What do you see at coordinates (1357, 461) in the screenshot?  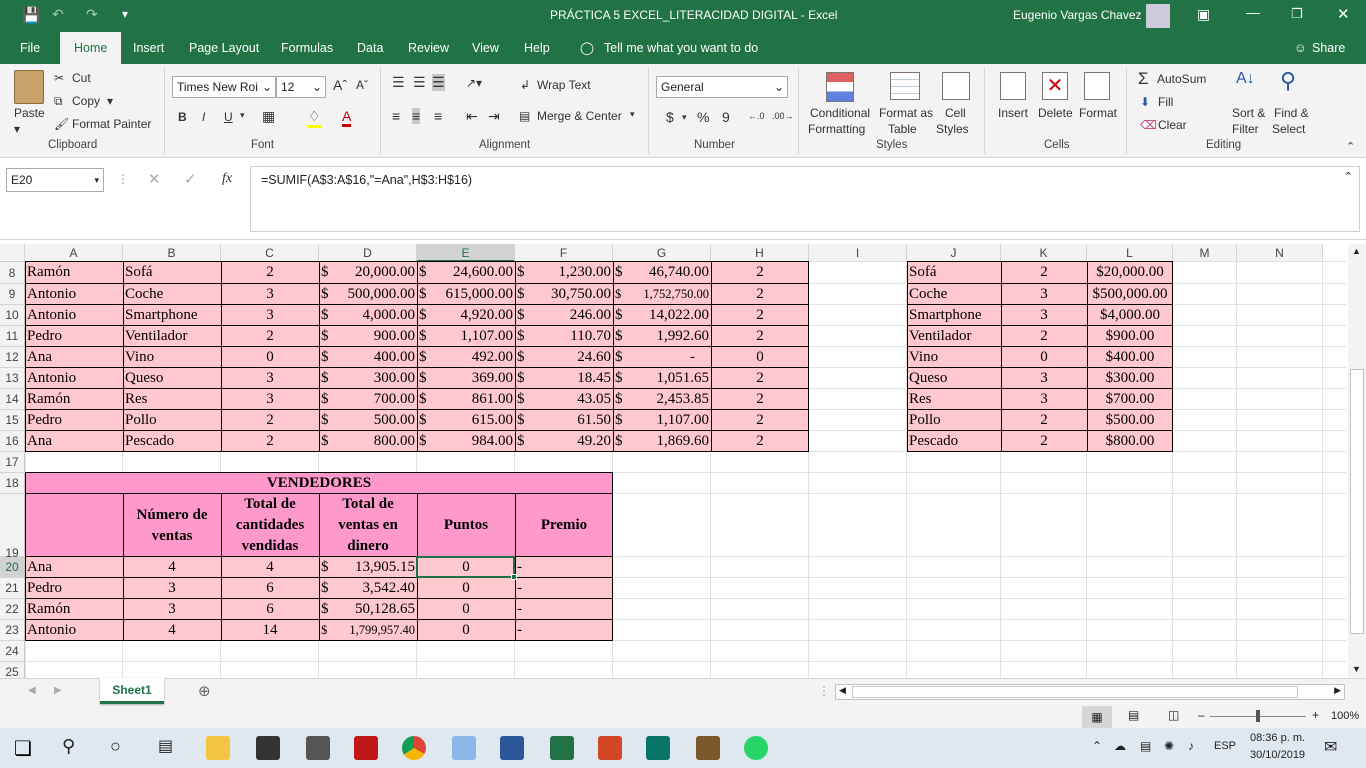 I see `vertical-scrollbar: ▲ ▼` at bounding box center [1357, 461].